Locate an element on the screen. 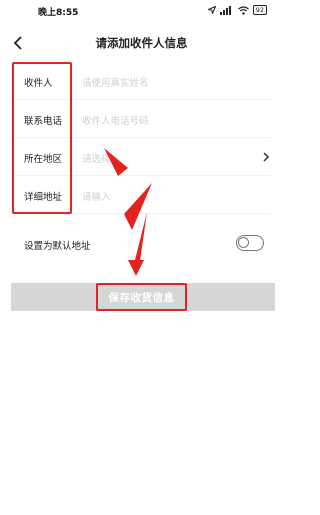  status-icons: 92 is located at coordinates (237, 10).